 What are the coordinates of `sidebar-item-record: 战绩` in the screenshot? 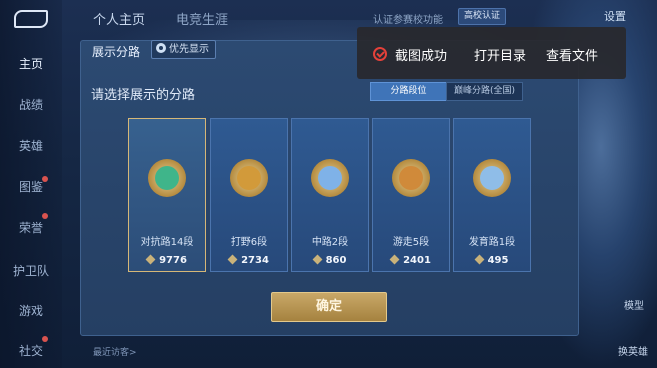 It's located at (31, 104).